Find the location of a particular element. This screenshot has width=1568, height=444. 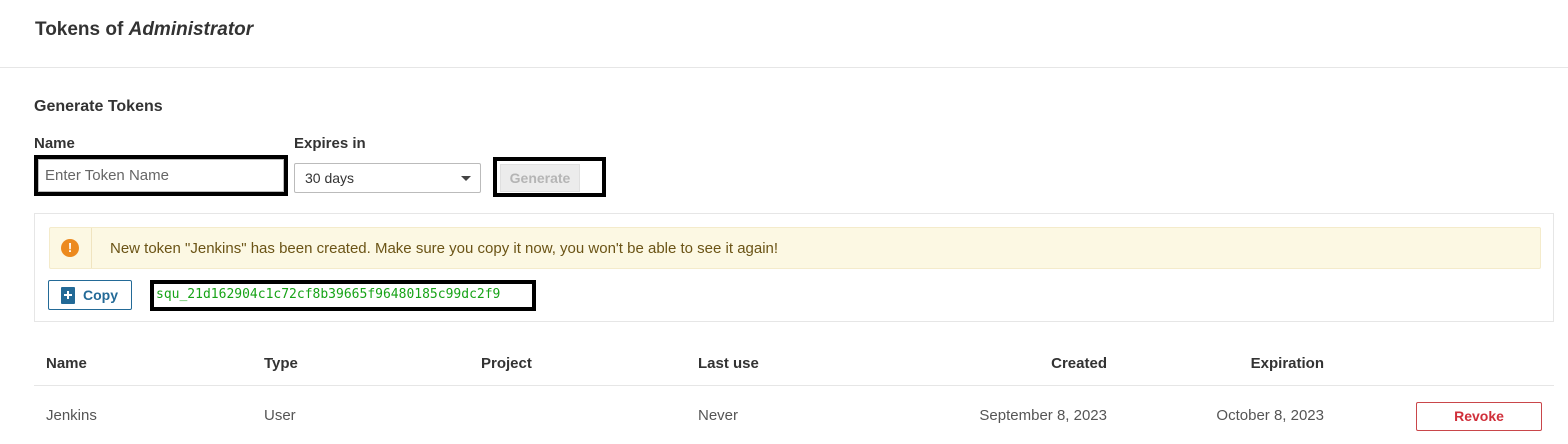

generate-button-wrapper: Generate is located at coordinates (549, 177).